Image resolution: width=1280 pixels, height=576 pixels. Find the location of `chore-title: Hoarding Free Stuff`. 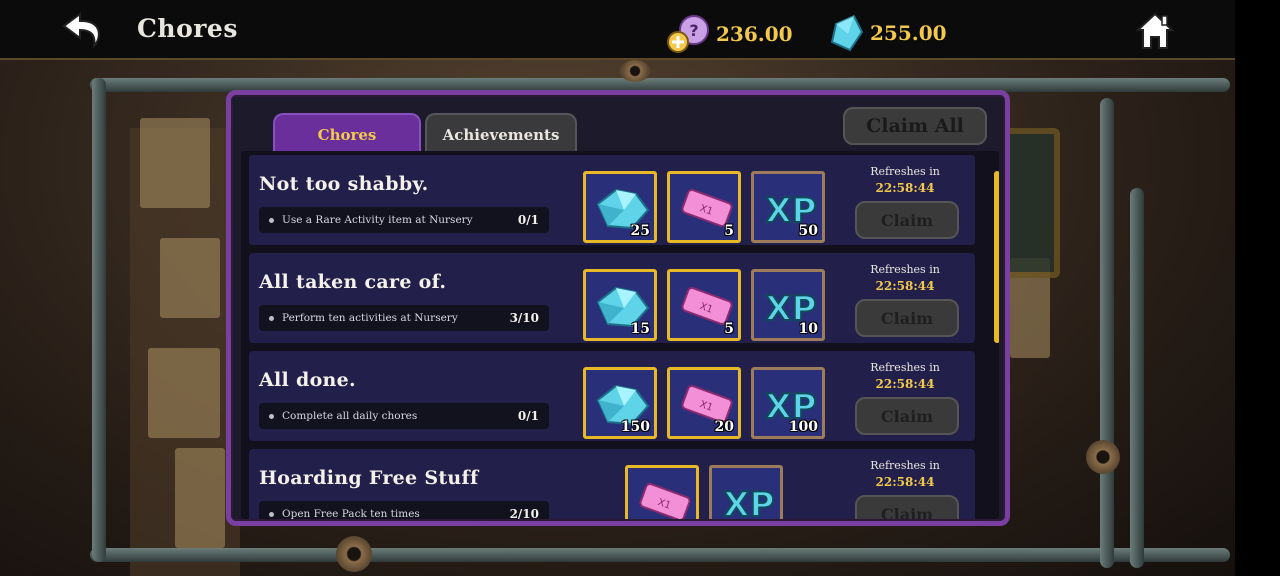

chore-title: Hoarding Free Stuff is located at coordinates (369, 478).